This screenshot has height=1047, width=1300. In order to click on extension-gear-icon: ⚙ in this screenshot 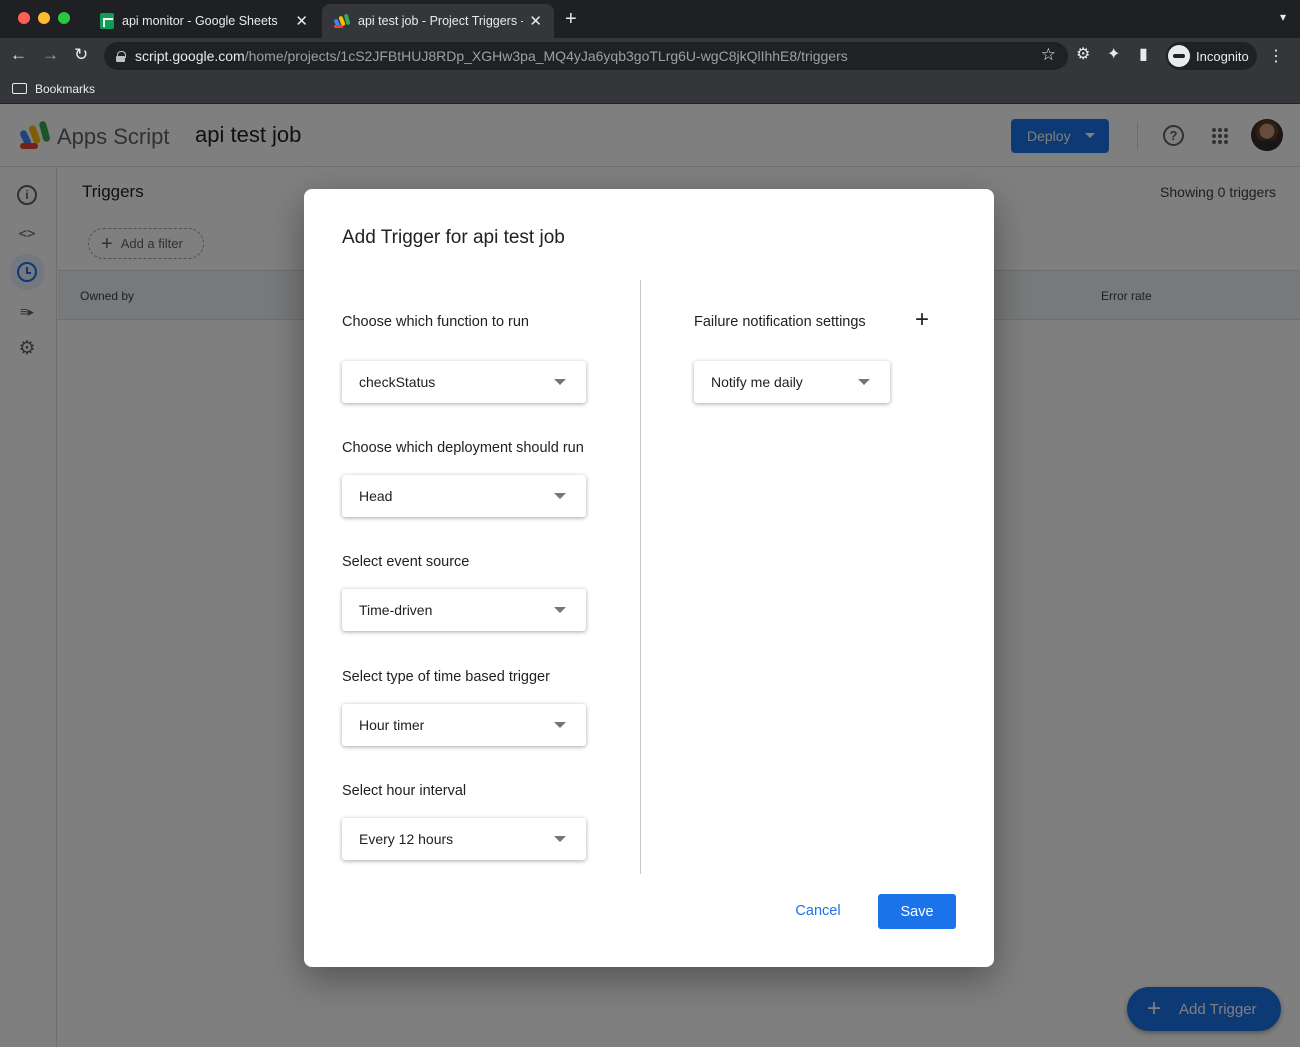, I will do `click(1083, 55)`.